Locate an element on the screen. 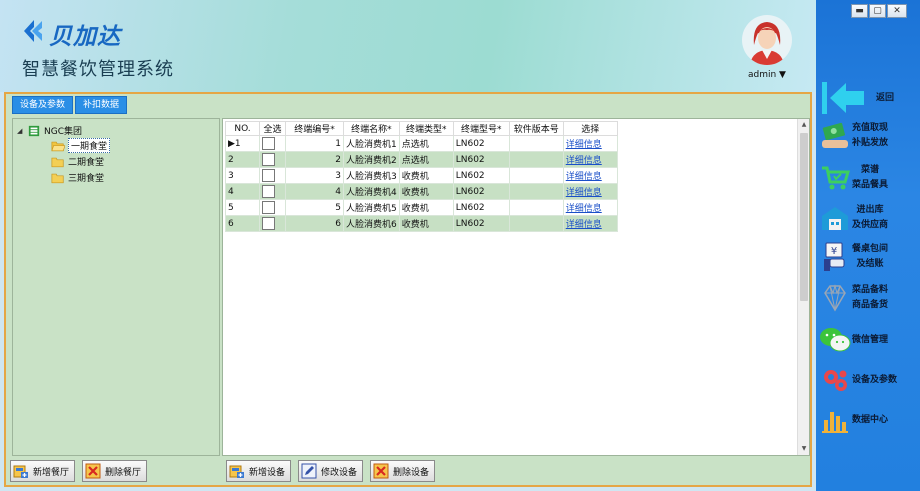 Image resolution: width=920 pixels, height=491 pixels. nav-label-group: 充值取现 补贴发放 is located at coordinates (870, 136).